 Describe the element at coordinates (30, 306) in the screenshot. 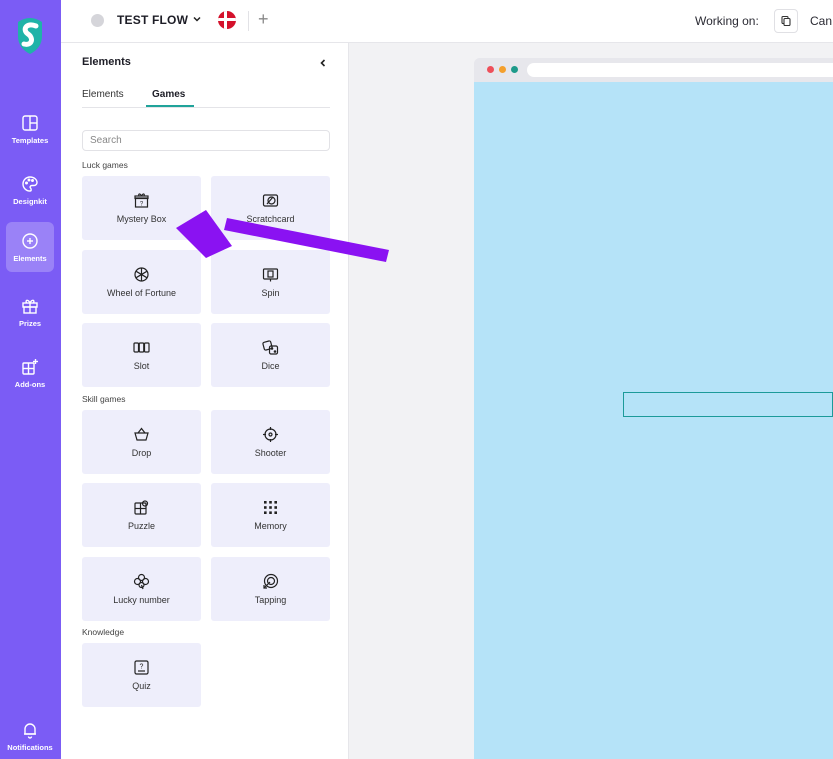

I see `gift-icon` at that location.